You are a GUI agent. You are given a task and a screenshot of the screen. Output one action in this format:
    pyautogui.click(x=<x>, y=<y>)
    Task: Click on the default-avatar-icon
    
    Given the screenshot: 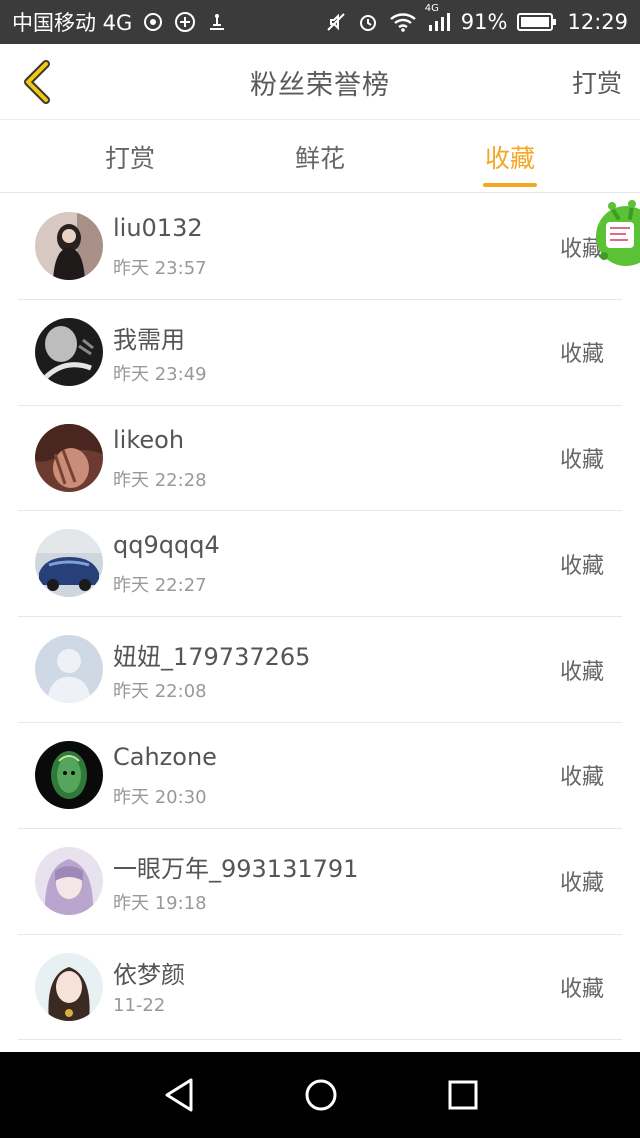 What is the action you would take?
    pyautogui.click(x=69, y=669)
    